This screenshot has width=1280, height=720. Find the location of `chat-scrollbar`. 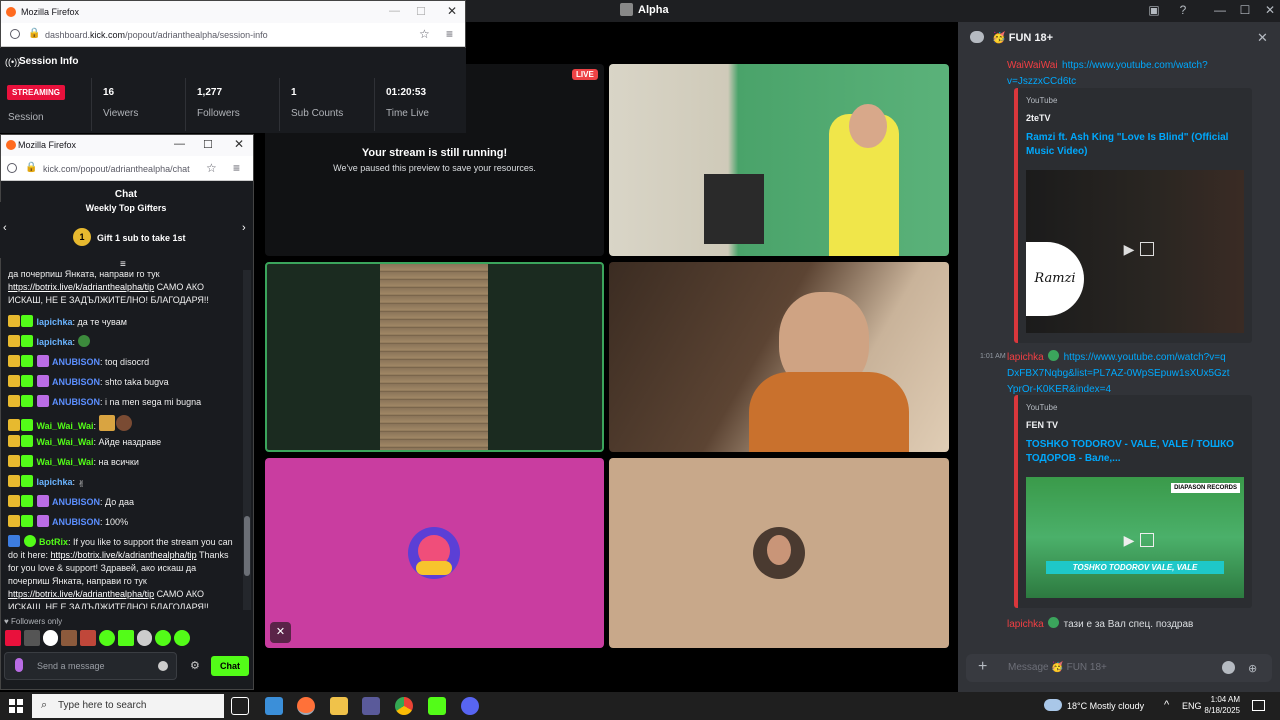

chat-scrollbar is located at coordinates (247, 440).